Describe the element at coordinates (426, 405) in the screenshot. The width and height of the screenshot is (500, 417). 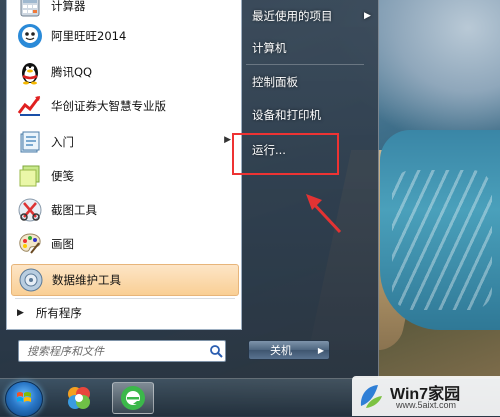
I see `watermark-url: www.5aixt.com` at that location.